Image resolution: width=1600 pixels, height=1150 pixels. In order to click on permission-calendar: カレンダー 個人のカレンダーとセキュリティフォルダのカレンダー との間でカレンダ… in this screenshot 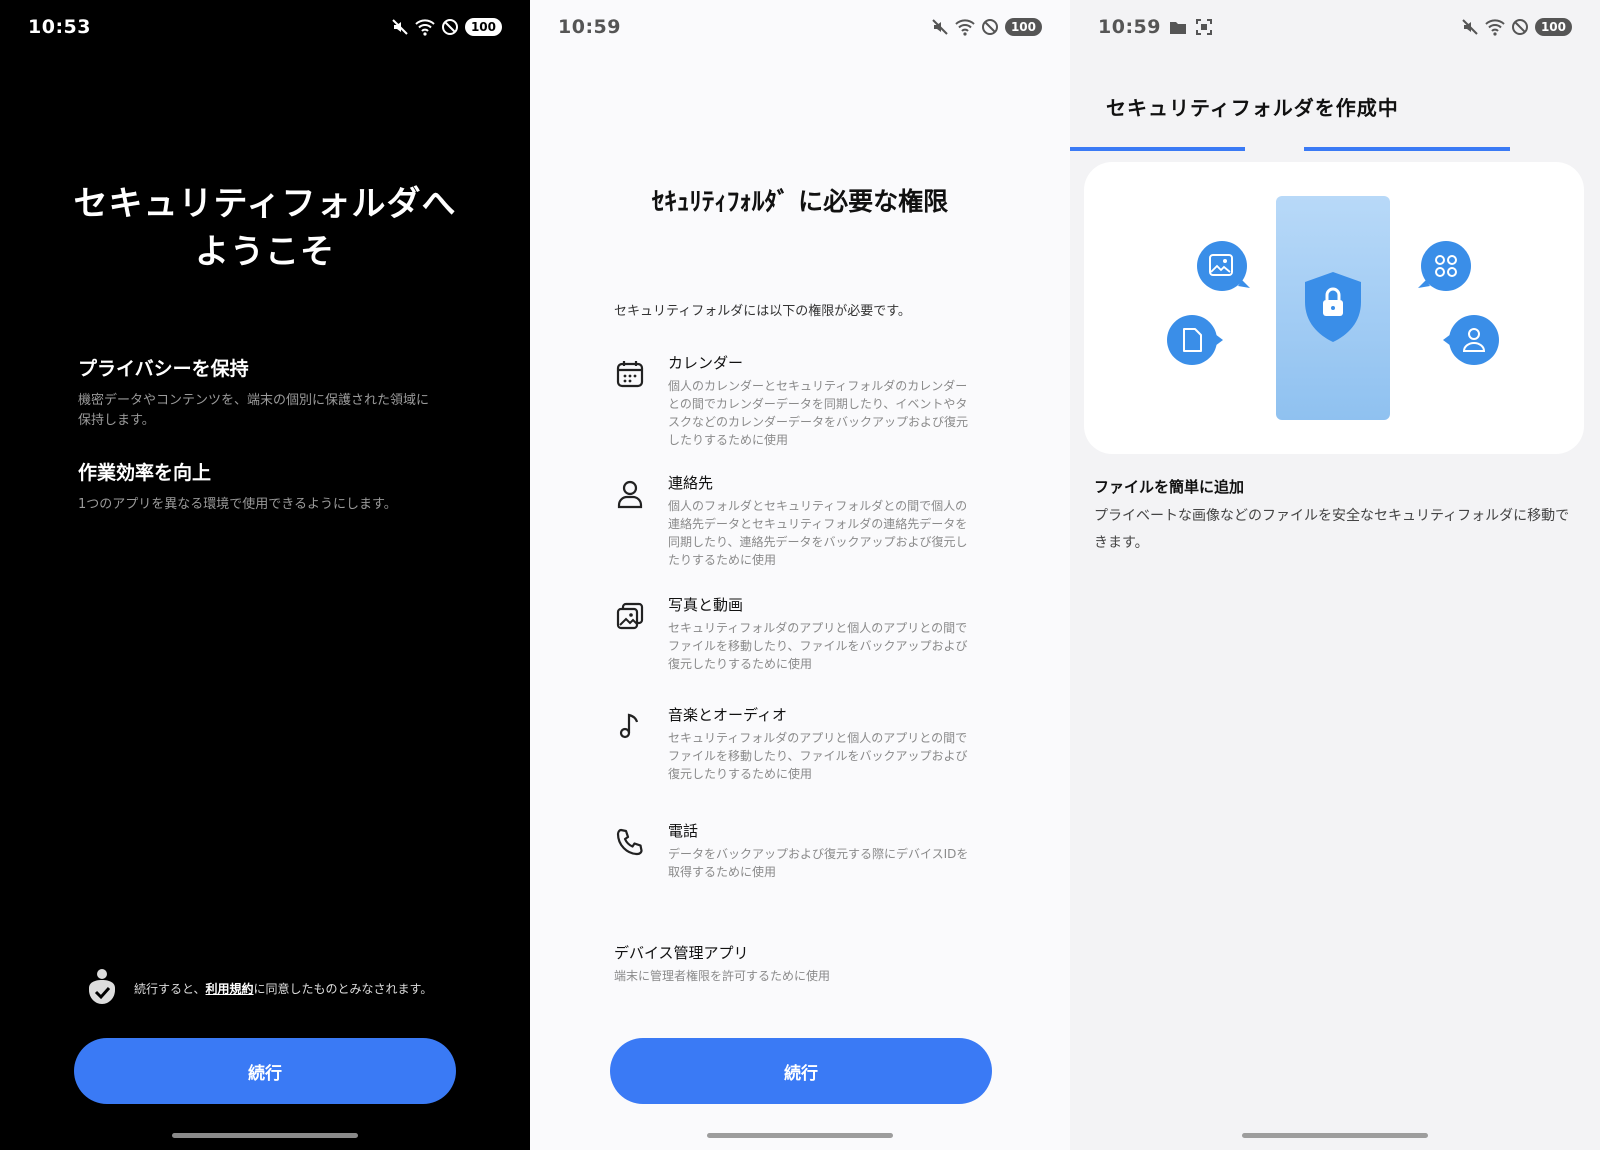, I will do `click(809, 400)`.